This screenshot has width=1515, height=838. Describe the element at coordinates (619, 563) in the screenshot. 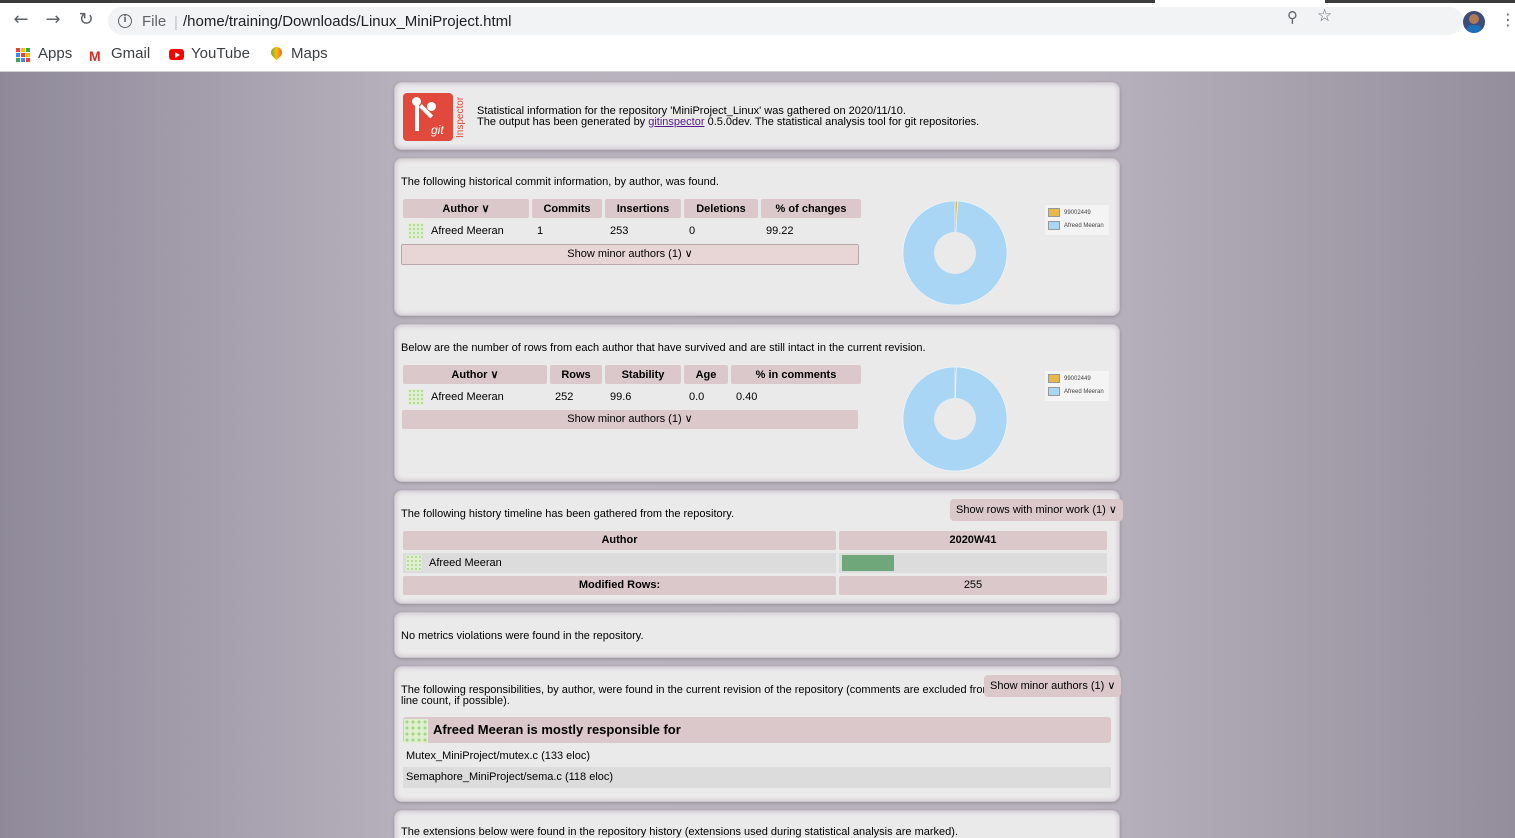

I see `timeline-author-cell: Afreed Meeran` at that location.